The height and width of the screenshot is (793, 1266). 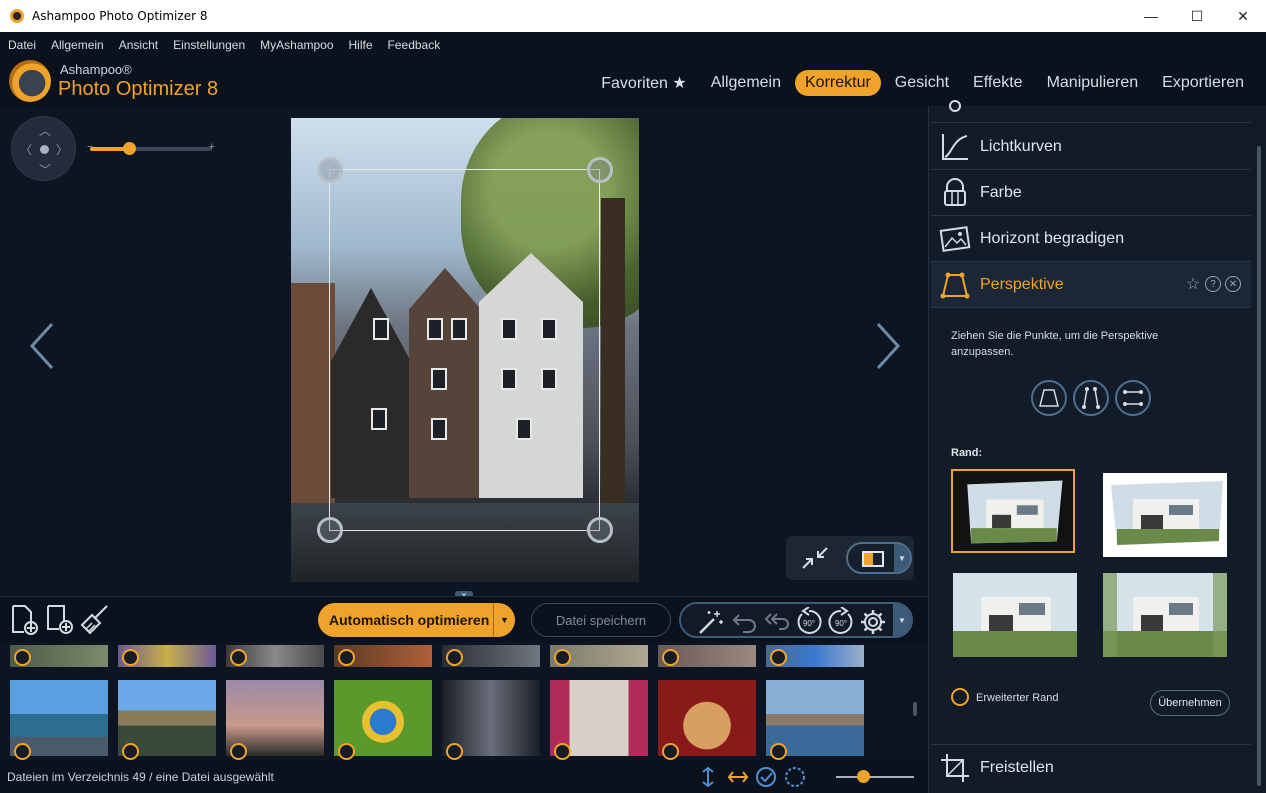 What do you see at coordinates (1193, 284) in the screenshot?
I see `favorite-star-icon: ☆` at bounding box center [1193, 284].